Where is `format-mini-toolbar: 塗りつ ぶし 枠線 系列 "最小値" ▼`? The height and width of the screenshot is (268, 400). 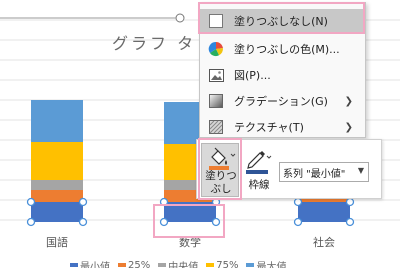
format-mini-toolbar: 塗りつ ぶし 枠線 系列 "最小値" ▼ is located at coordinates (289, 169).